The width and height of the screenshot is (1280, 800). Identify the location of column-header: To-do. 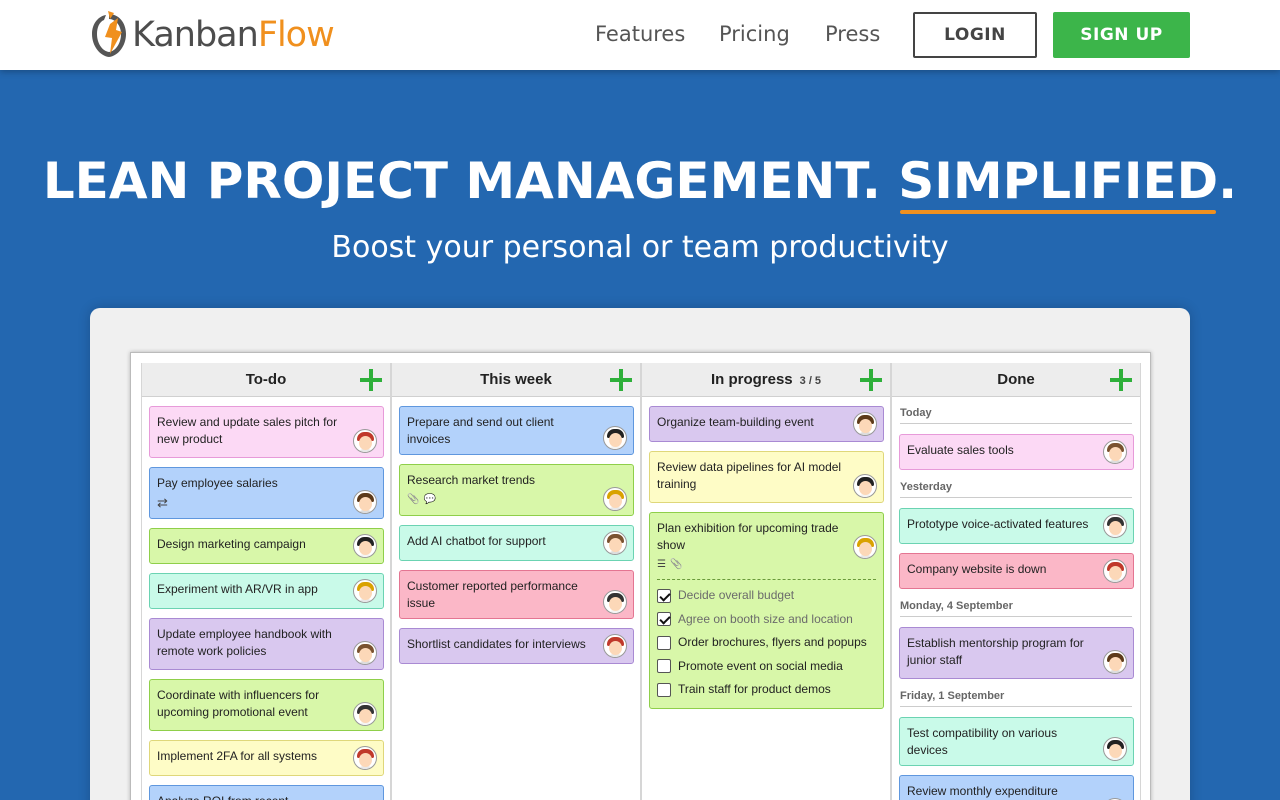
(266, 380).